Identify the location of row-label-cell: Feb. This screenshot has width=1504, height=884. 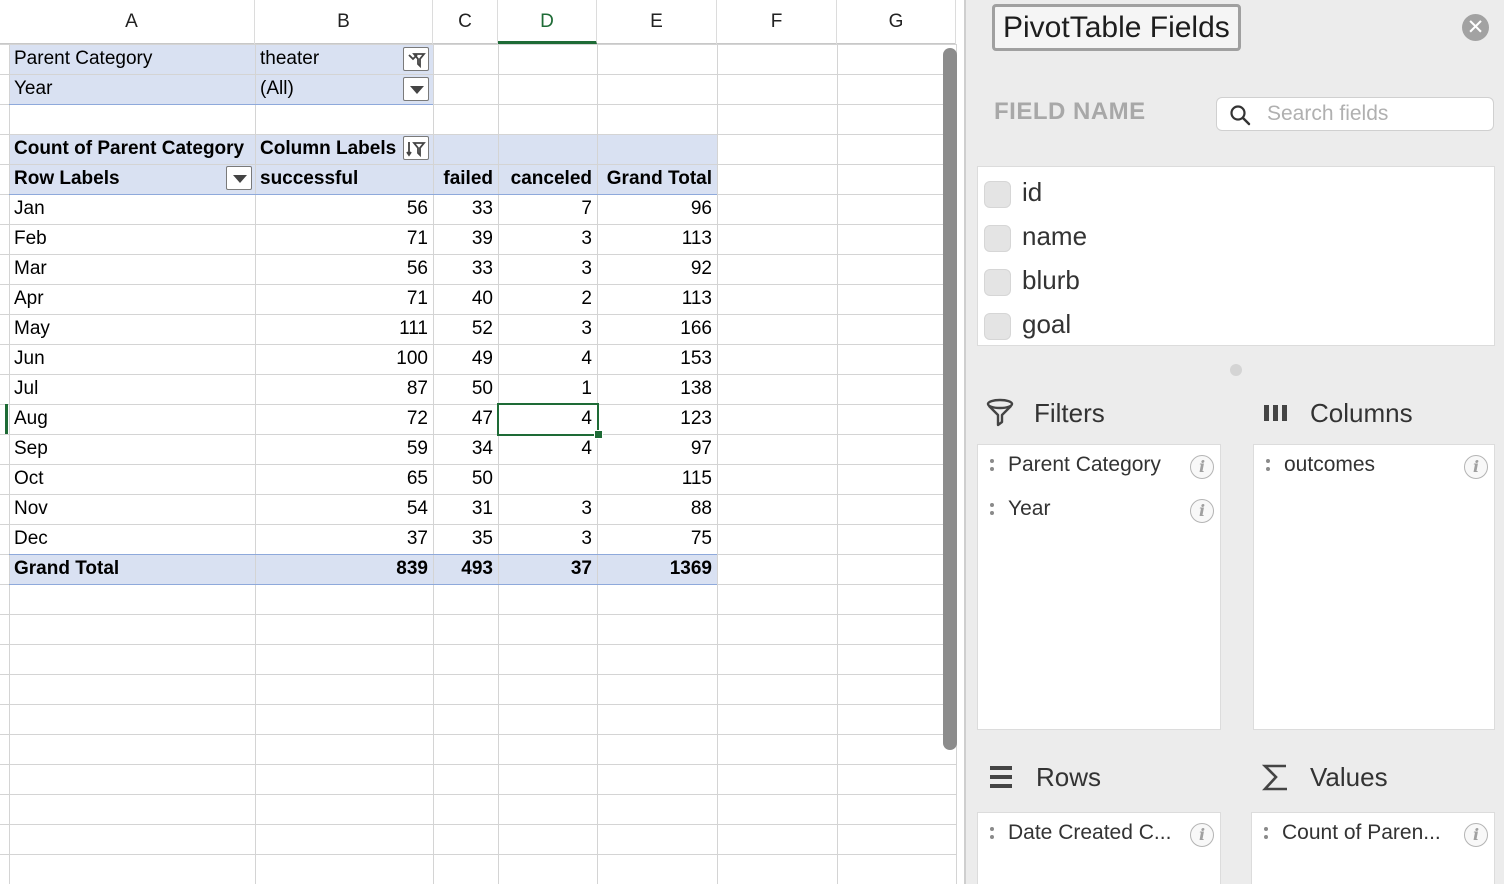
(132, 239).